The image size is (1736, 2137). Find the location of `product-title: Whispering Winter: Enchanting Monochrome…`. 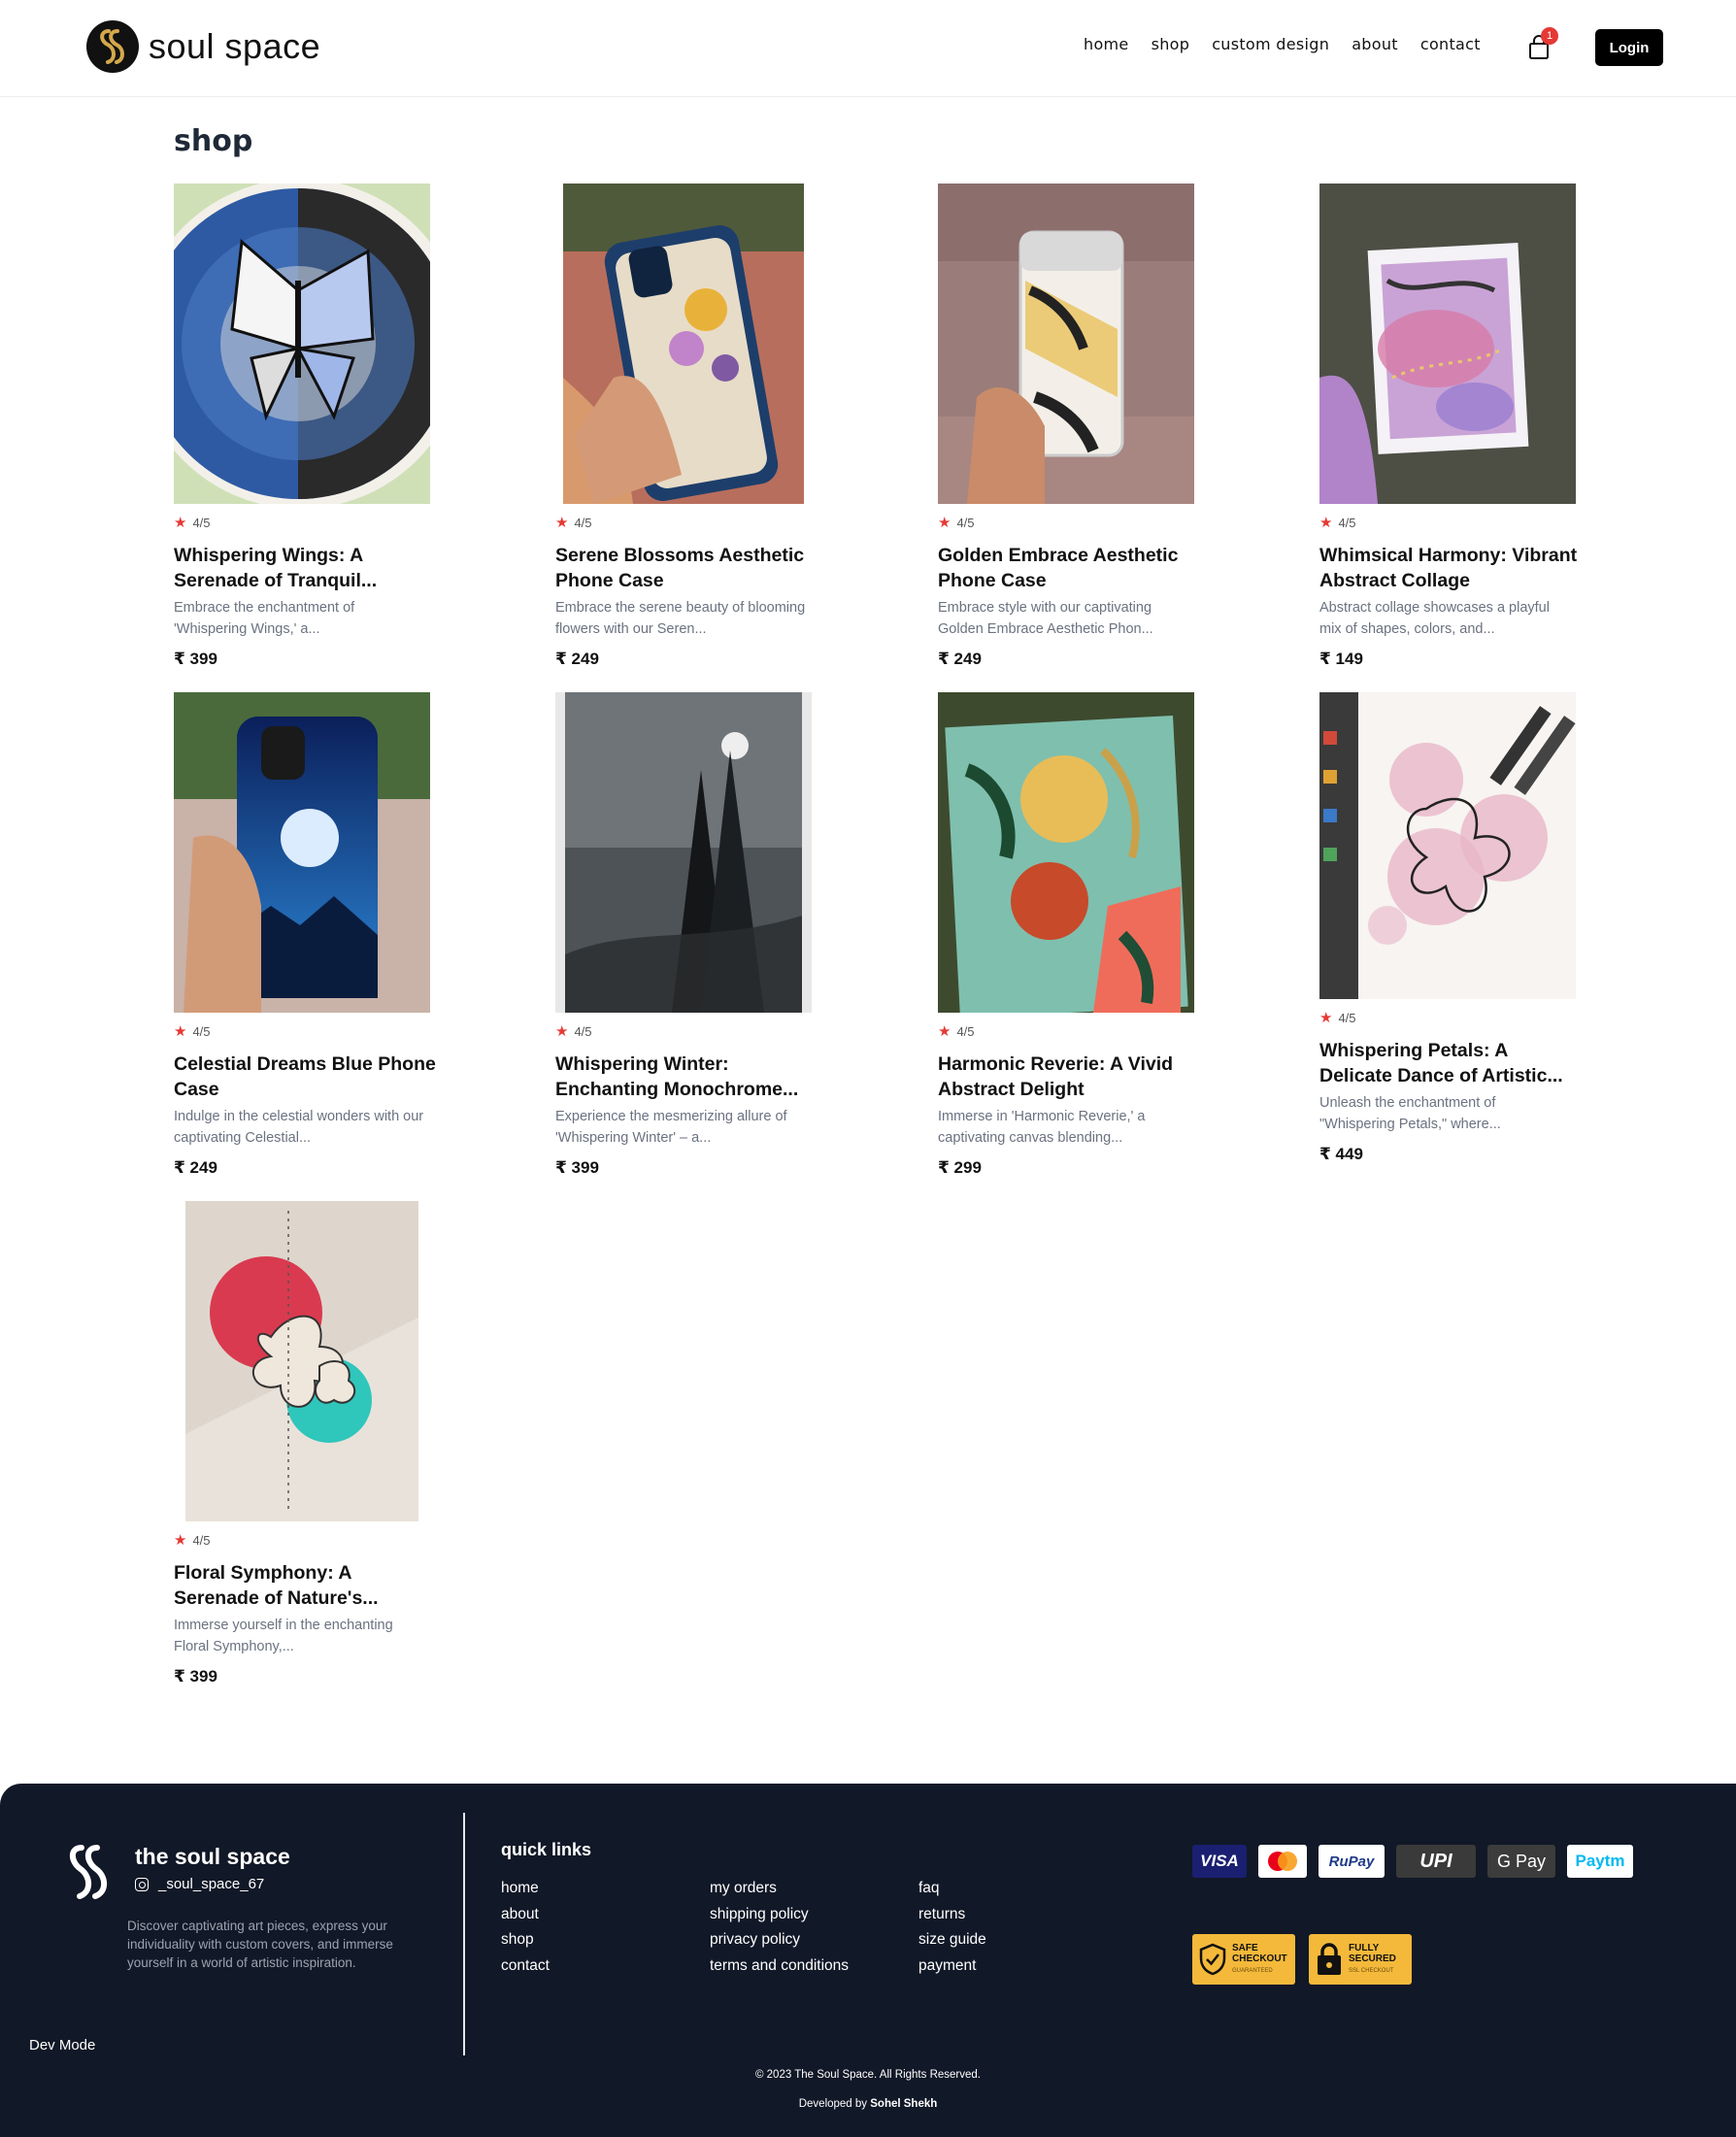

product-title: Whispering Winter: Enchanting Monochrome… is located at coordinates (686, 1077).